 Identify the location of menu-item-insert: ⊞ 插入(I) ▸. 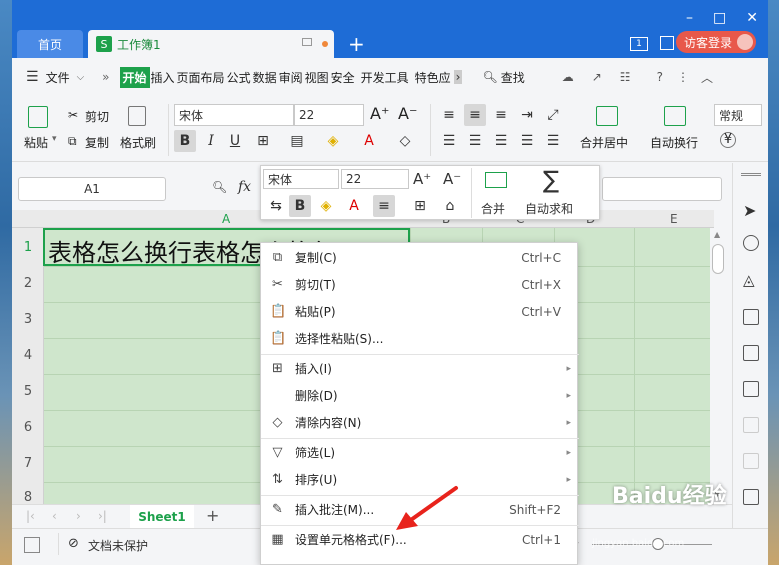
(420, 368).